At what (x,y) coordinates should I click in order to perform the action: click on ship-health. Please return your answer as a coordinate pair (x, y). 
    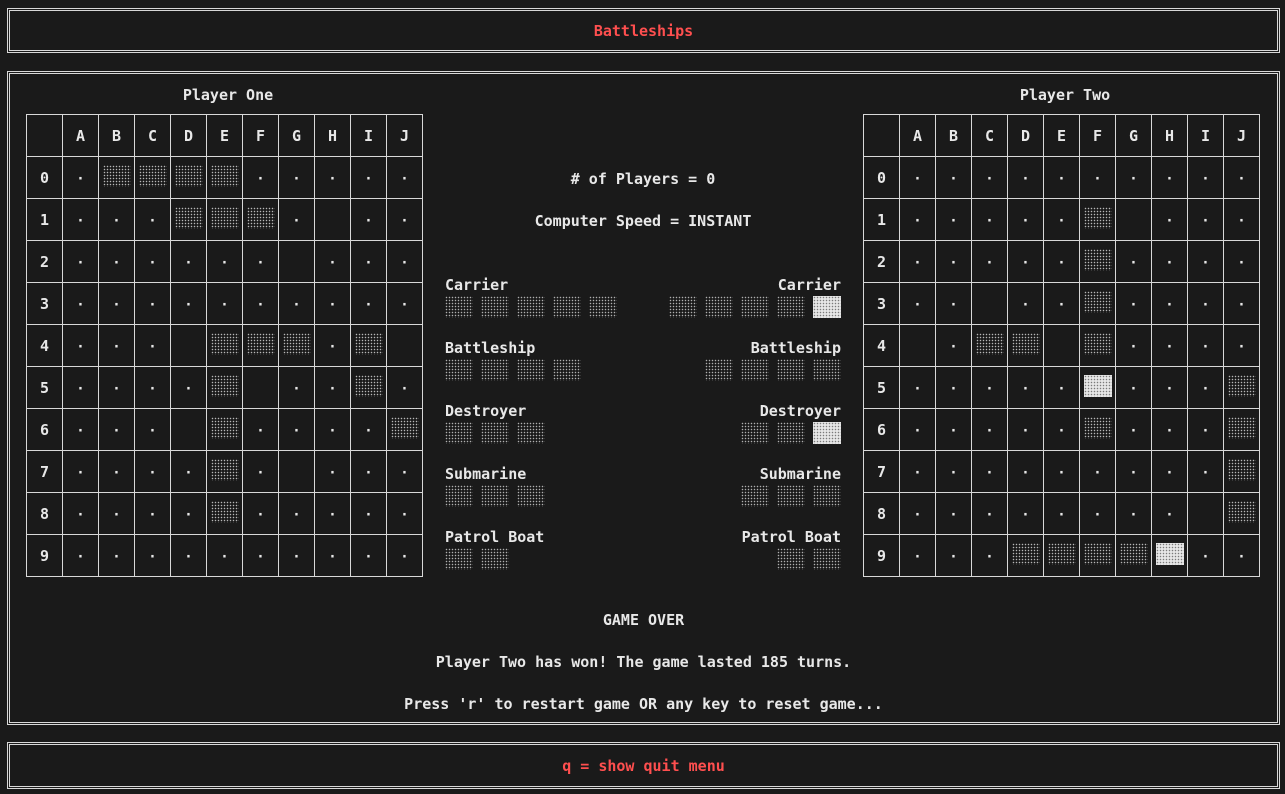
    Looking at the image, I should click on (545, 370).